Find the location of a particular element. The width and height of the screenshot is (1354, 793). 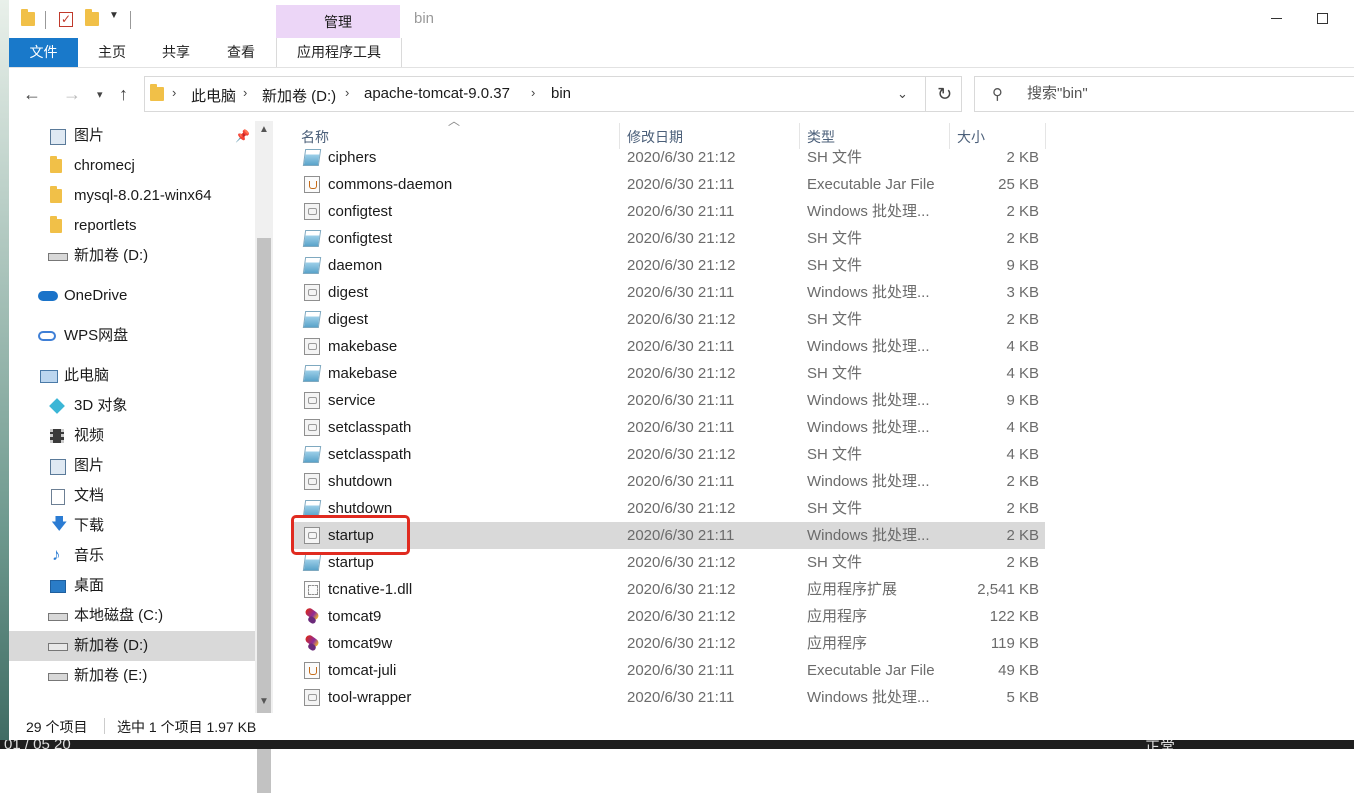

manage-tab: 管理 is located at coordinates (338, 21).